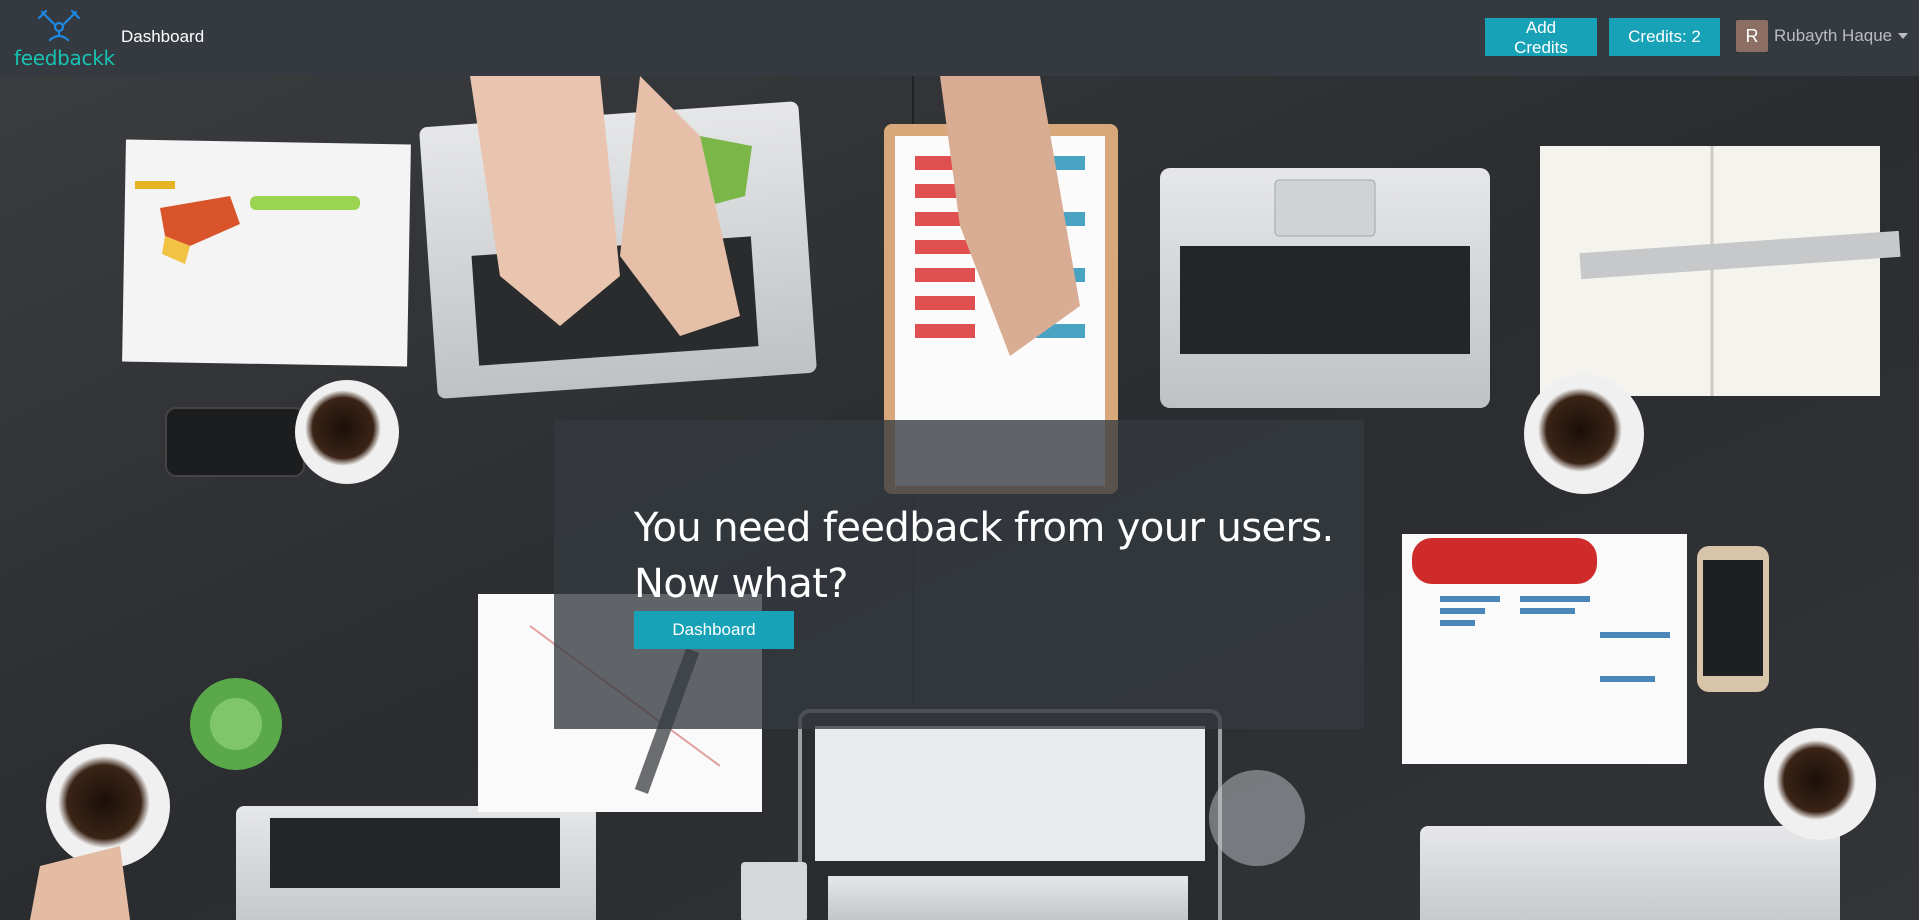  I want to click on user-menu-toggle: R Rubayth Haque, so click(1822, 36).